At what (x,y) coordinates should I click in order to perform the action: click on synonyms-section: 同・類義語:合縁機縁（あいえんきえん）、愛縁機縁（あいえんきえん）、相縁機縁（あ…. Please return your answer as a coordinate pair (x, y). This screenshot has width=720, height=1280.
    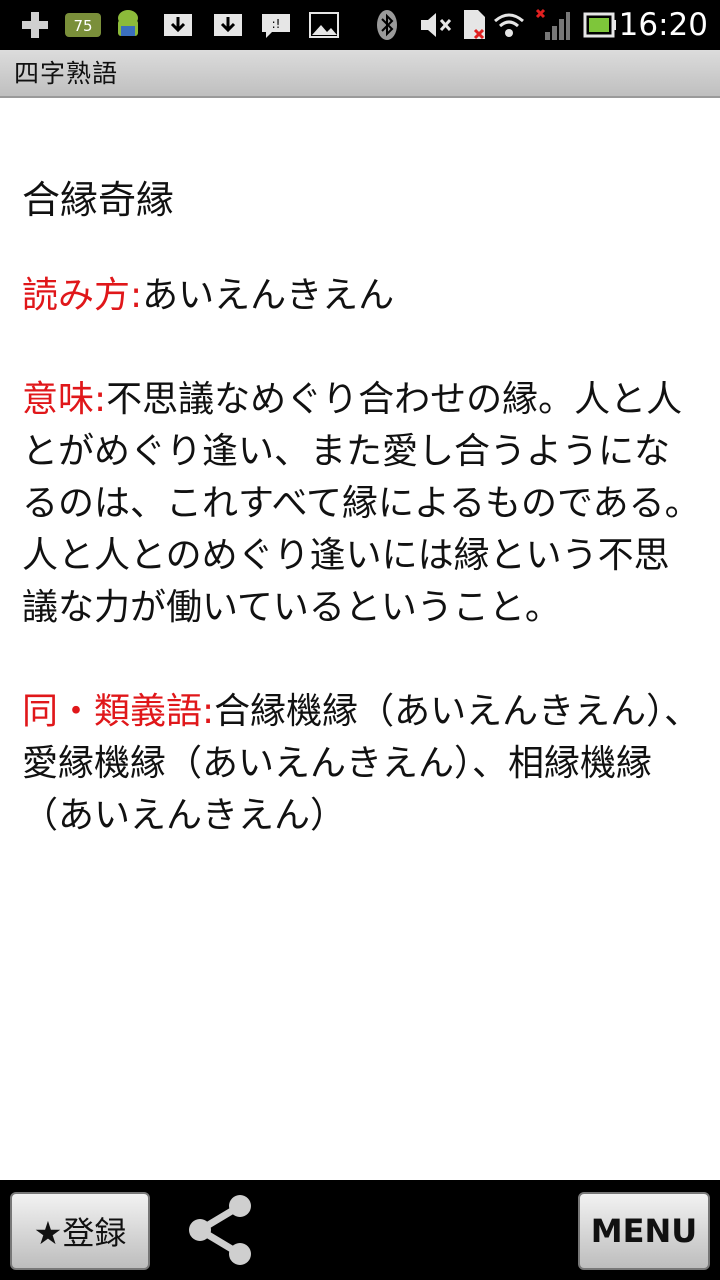
    Looking at the image, I should click on (362, 764).